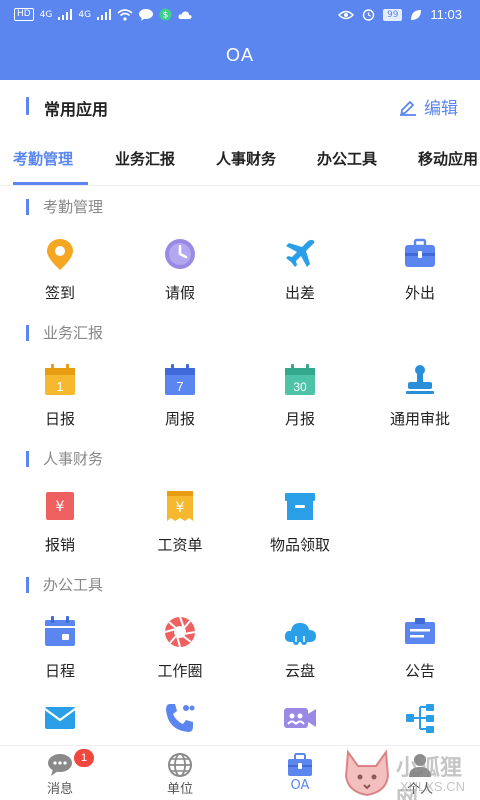  What do you see at coordinates (420, 402) in the screenshot?
I see `app-general-approval: 通用审批` at bounding box center [420, 402].